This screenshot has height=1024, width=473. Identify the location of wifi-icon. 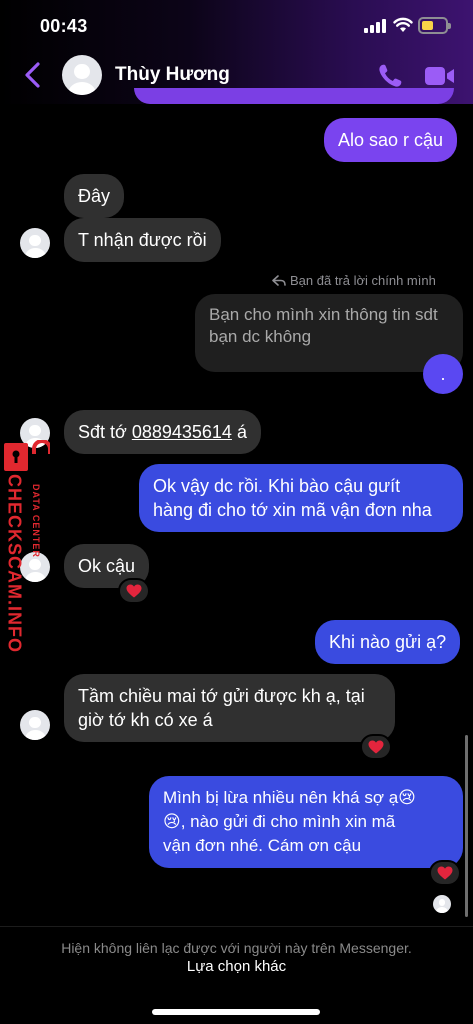
(403, 24).